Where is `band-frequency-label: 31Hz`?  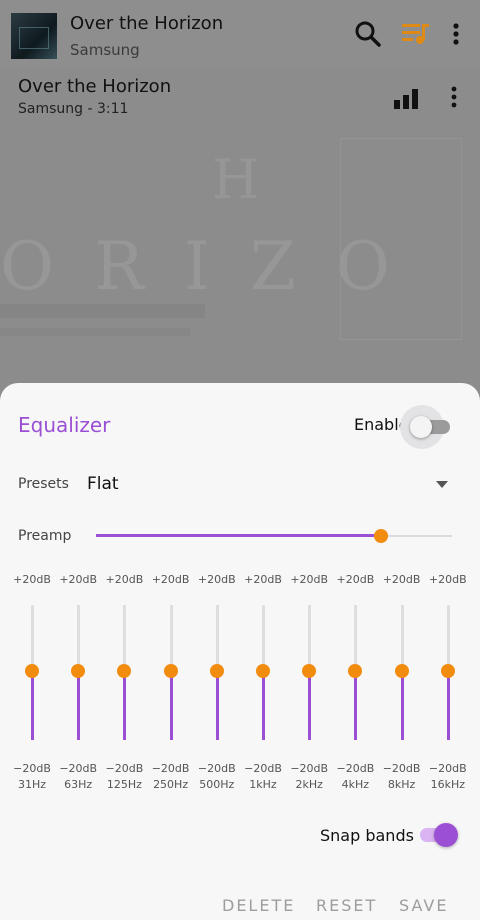
band-frequency-label: 31Hz is located at coordinates (32, 784).